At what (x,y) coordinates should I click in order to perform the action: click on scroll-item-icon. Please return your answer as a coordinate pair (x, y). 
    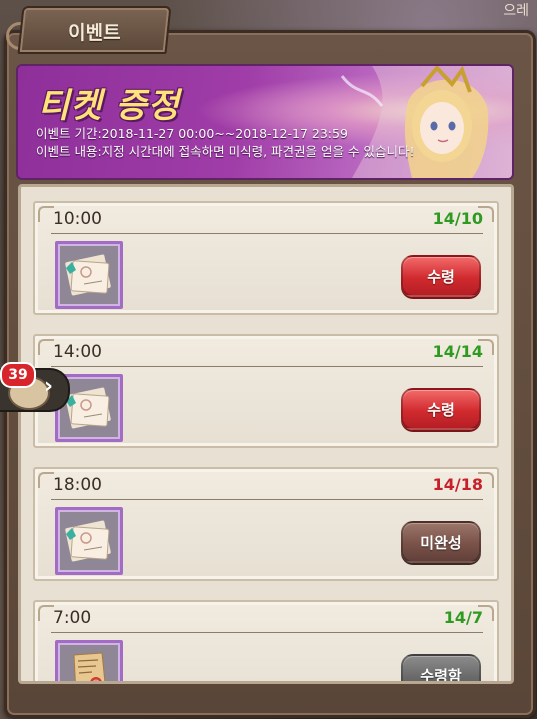
    Looking at the image, I should click on (89, 660).